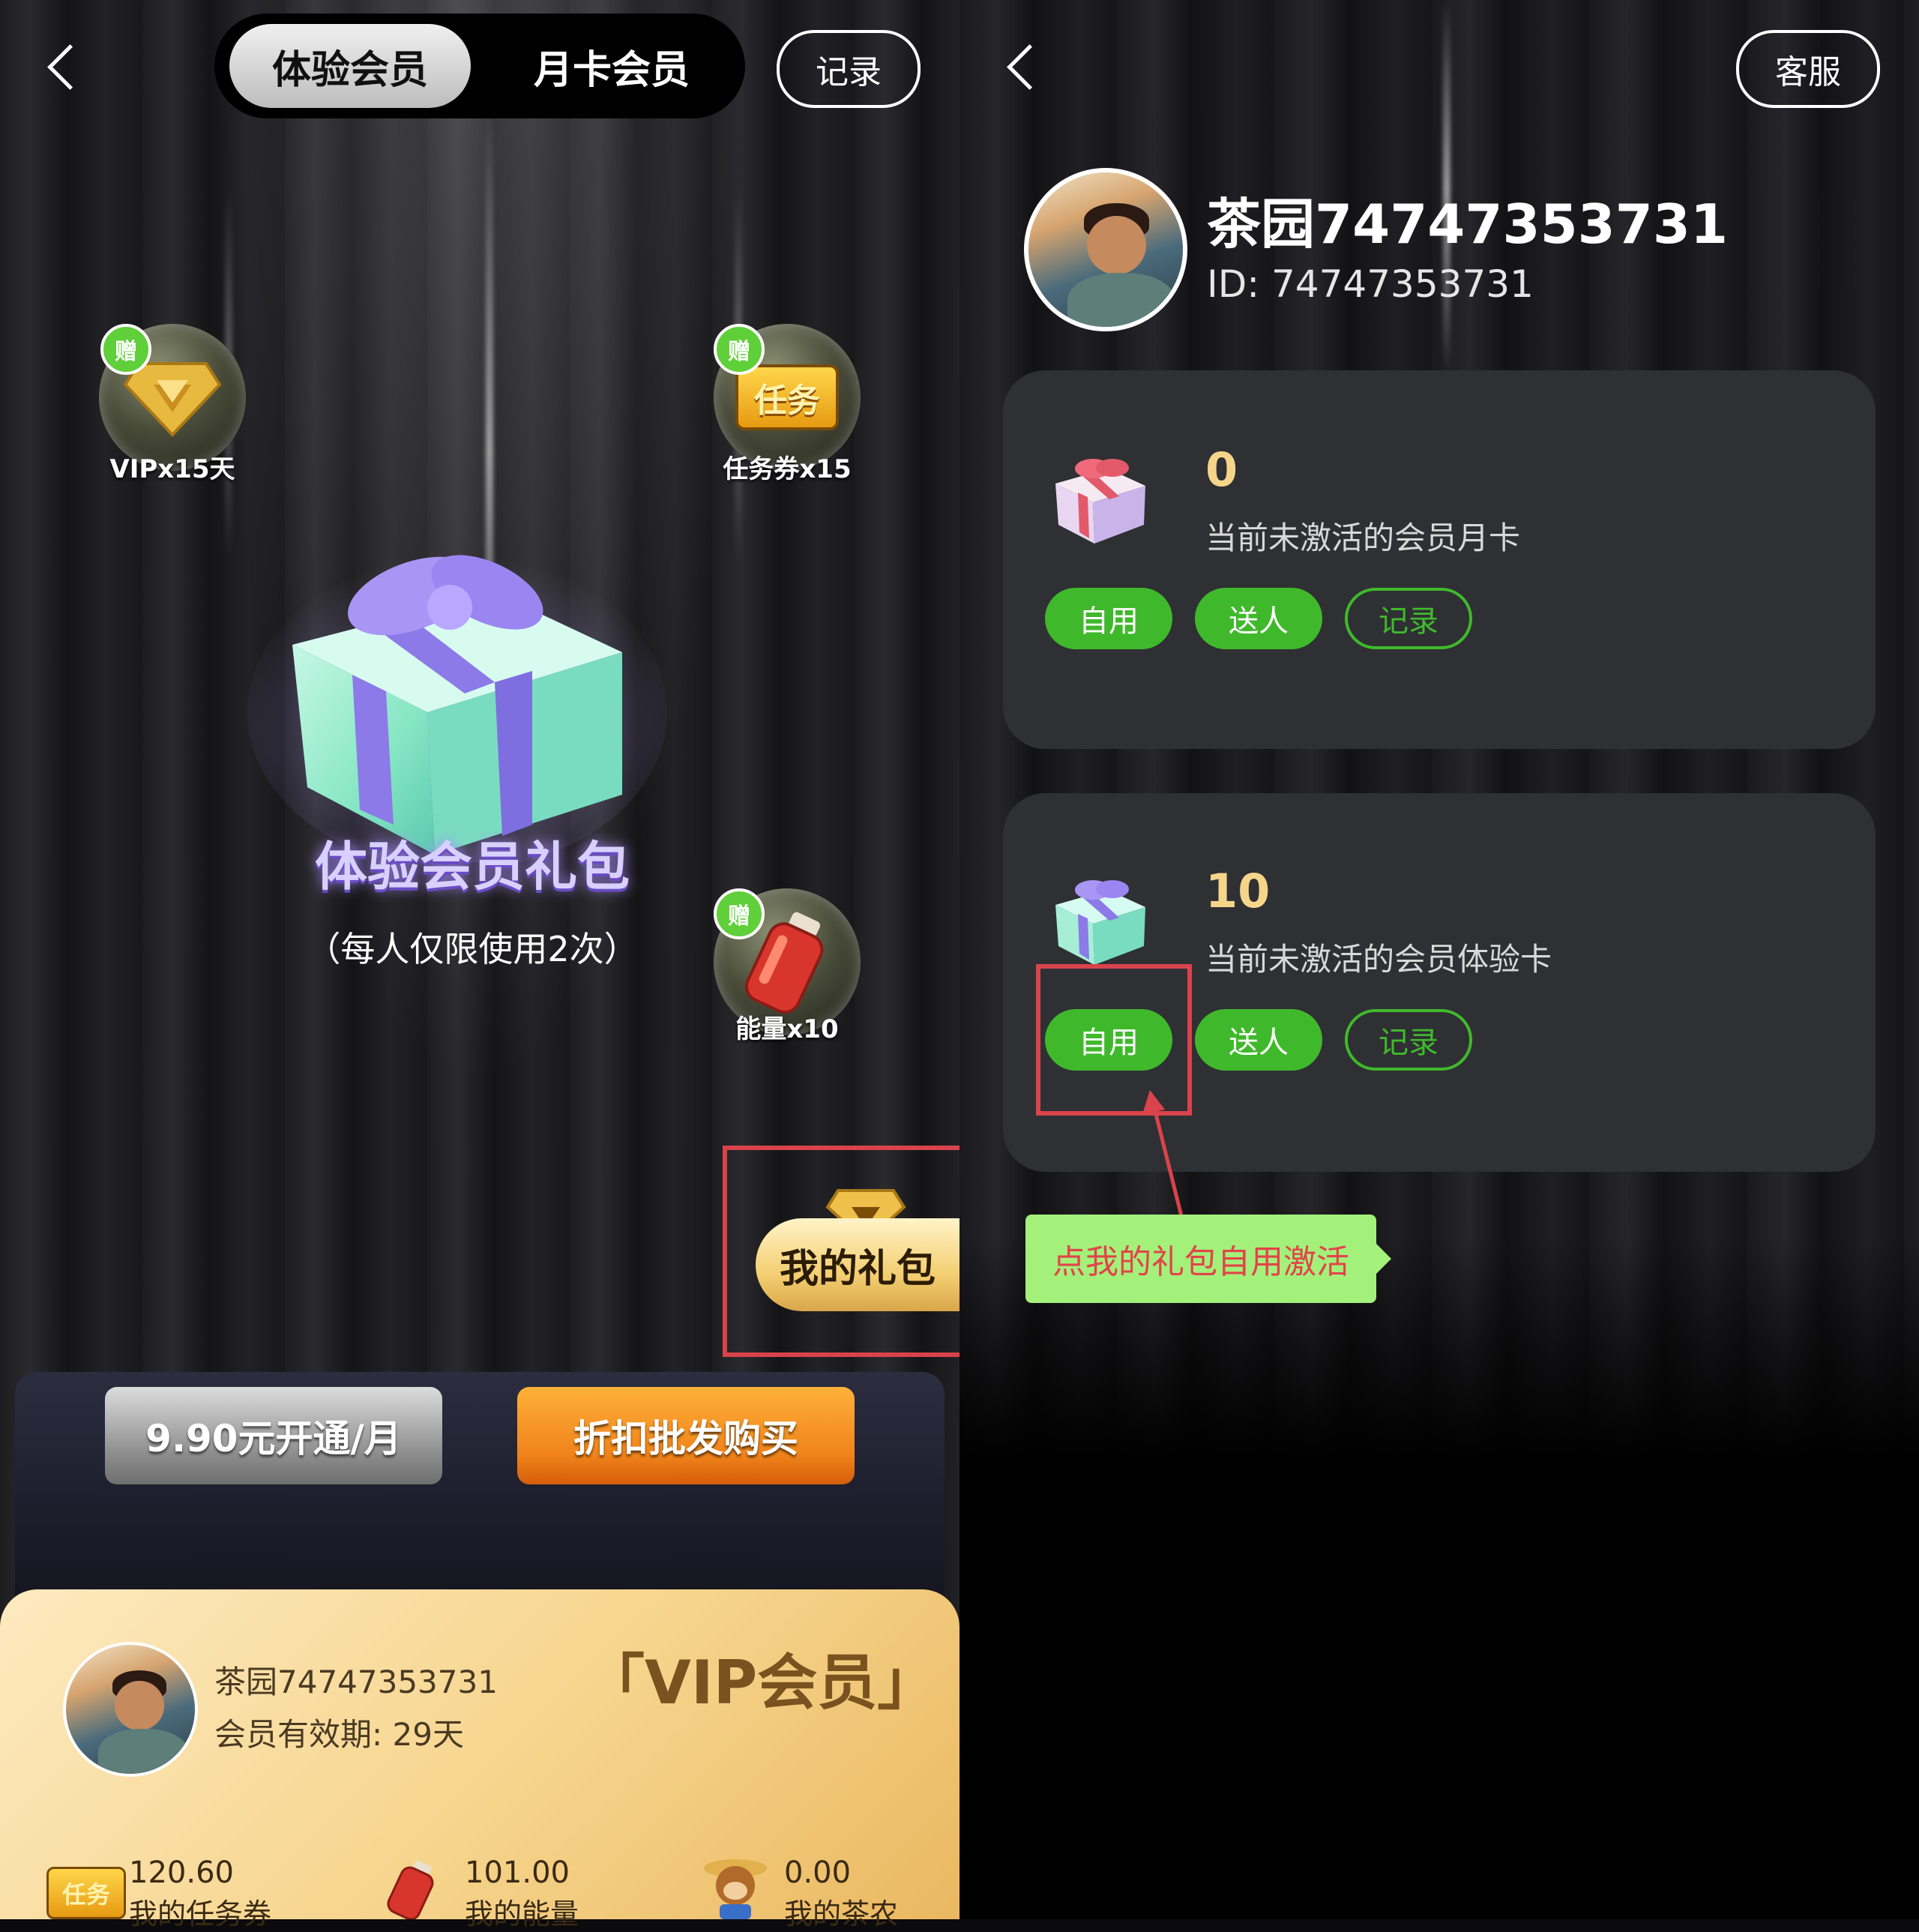  What do you see at coordinates (181, 1873) in the screenshot?
I see `task-ticket-count: 120.60` at bounding box center [181, 1873].